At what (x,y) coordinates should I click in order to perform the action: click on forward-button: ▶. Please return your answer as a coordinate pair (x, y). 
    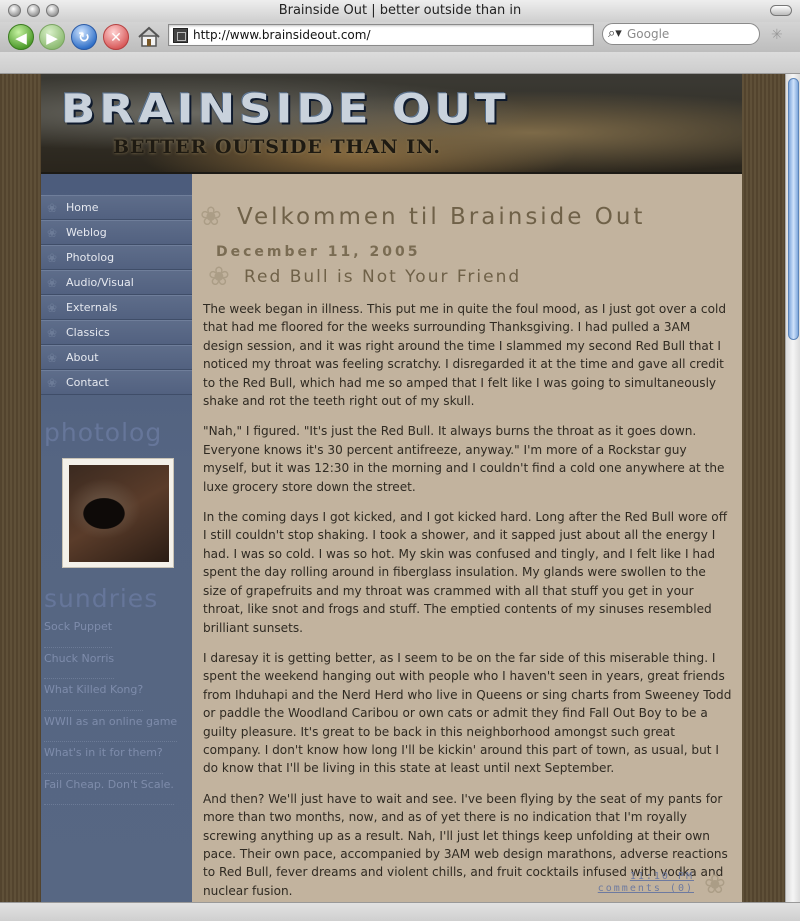
    Looking at the image, I should click on (52, 37).